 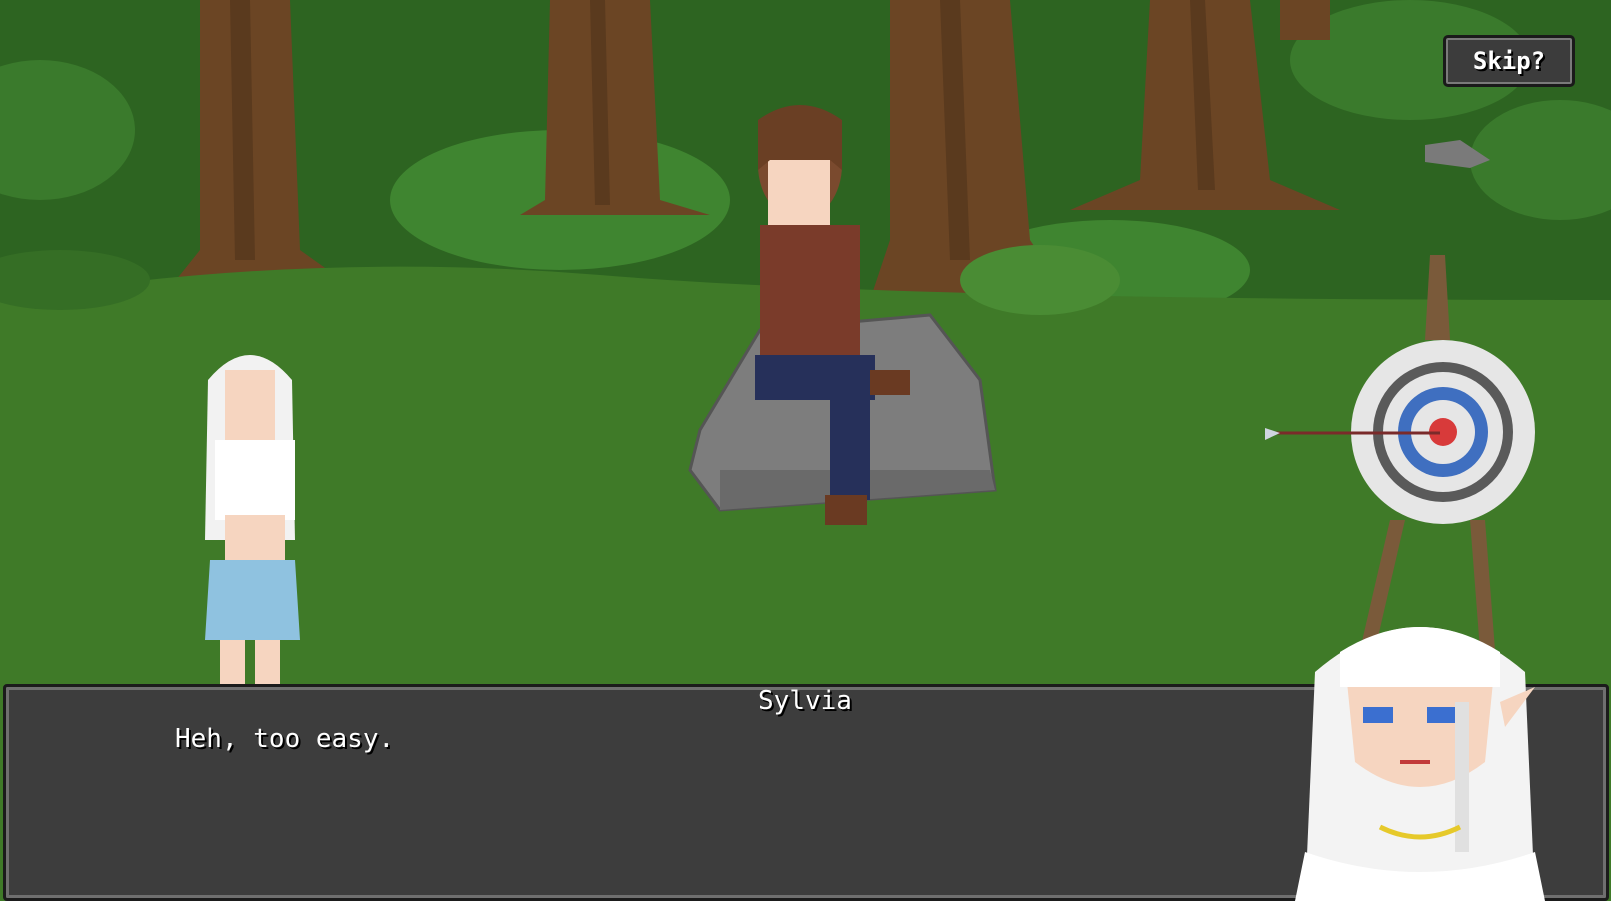 I want to click on dialogue-text: Heh, too easy., so click(x=285, y=739).